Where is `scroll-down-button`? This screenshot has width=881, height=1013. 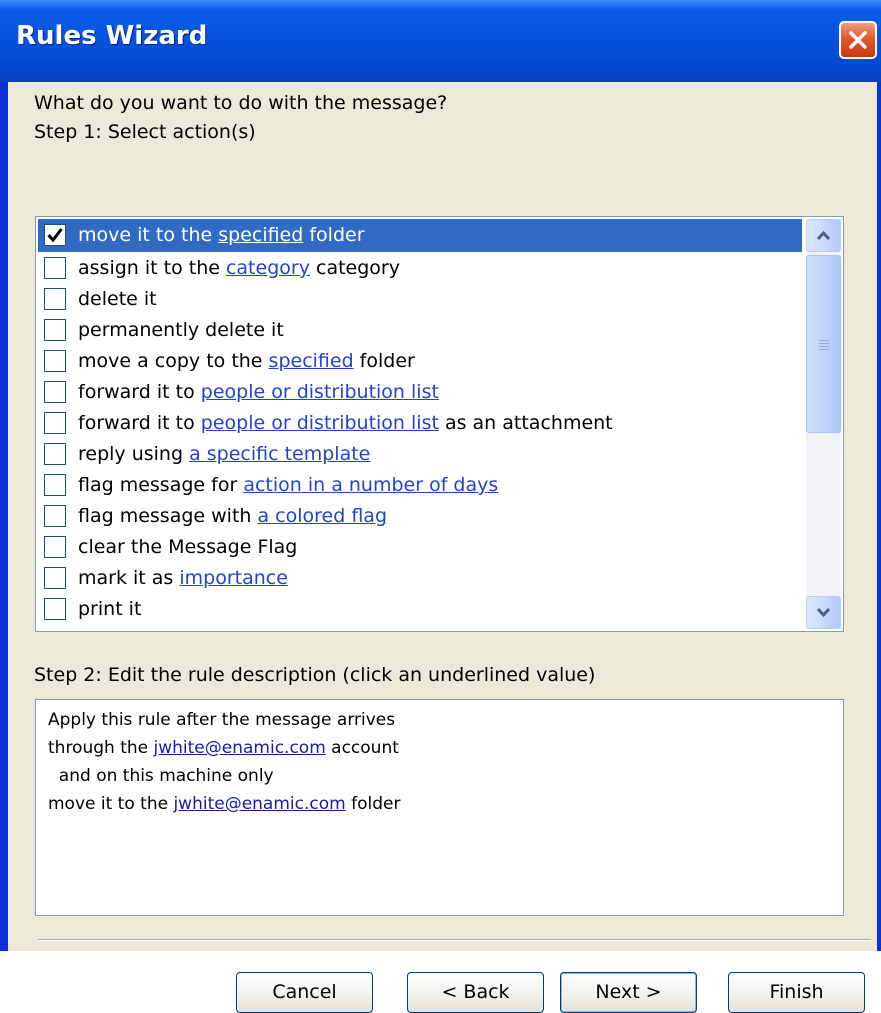 scroll-down-button is located at coordinates (823, 612).